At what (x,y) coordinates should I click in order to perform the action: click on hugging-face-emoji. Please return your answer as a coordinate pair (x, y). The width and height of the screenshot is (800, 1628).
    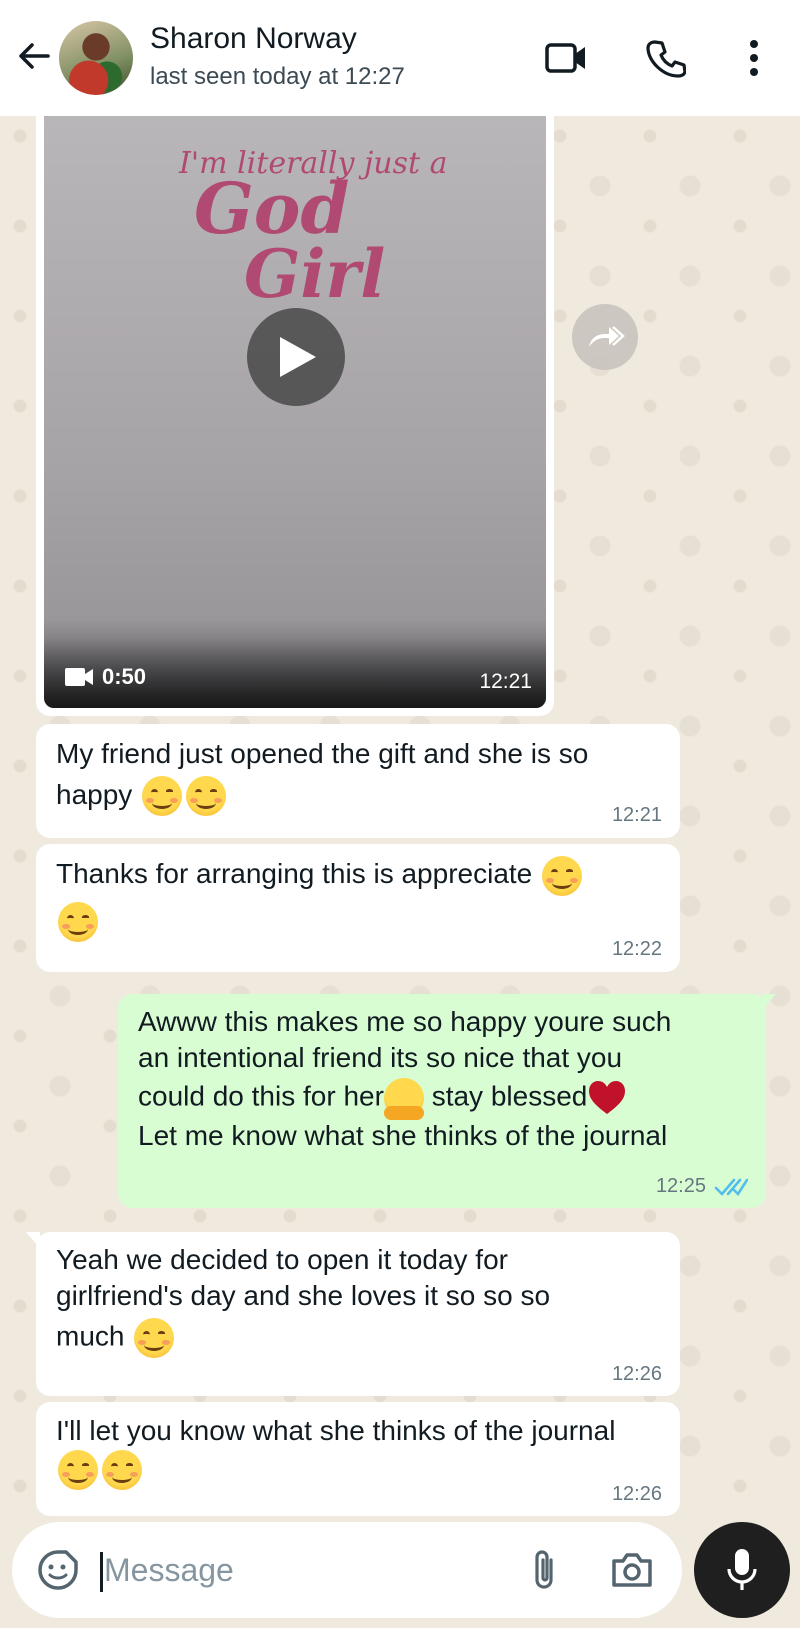
    Looking at the image, I should click on (403, 1098).